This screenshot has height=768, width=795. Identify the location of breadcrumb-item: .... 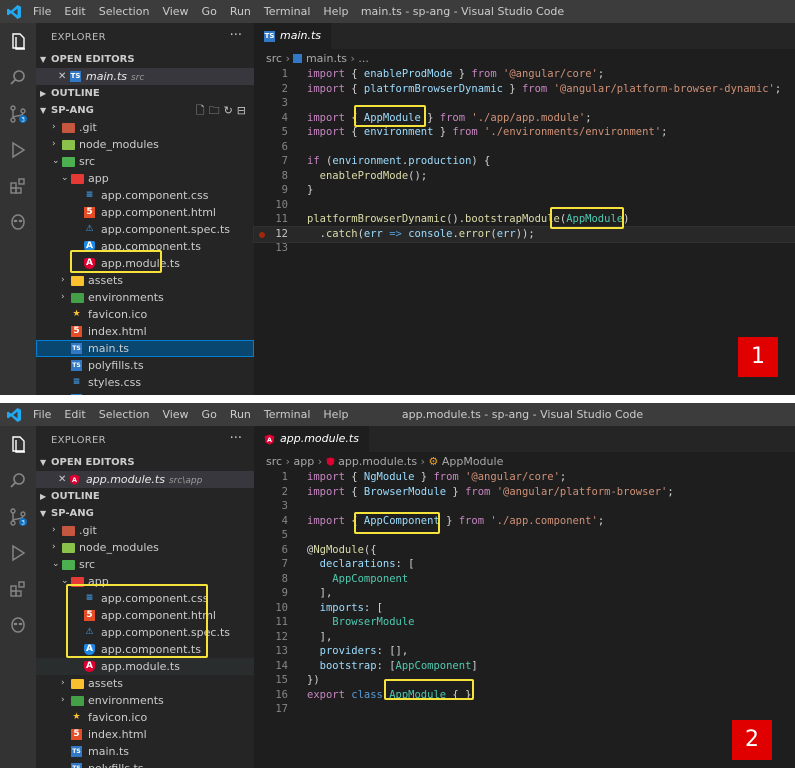
(363, 58).